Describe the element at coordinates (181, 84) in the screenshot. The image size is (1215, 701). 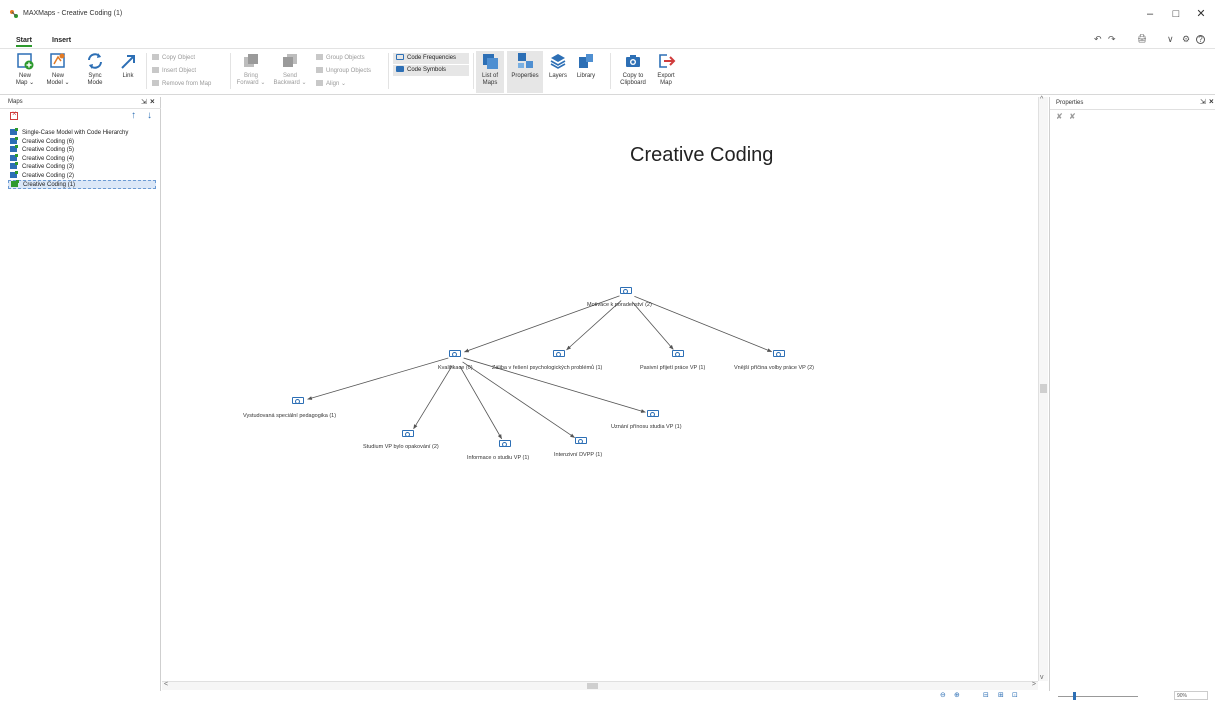
I see `remove-from-map-button: Remove from Map` at that location.